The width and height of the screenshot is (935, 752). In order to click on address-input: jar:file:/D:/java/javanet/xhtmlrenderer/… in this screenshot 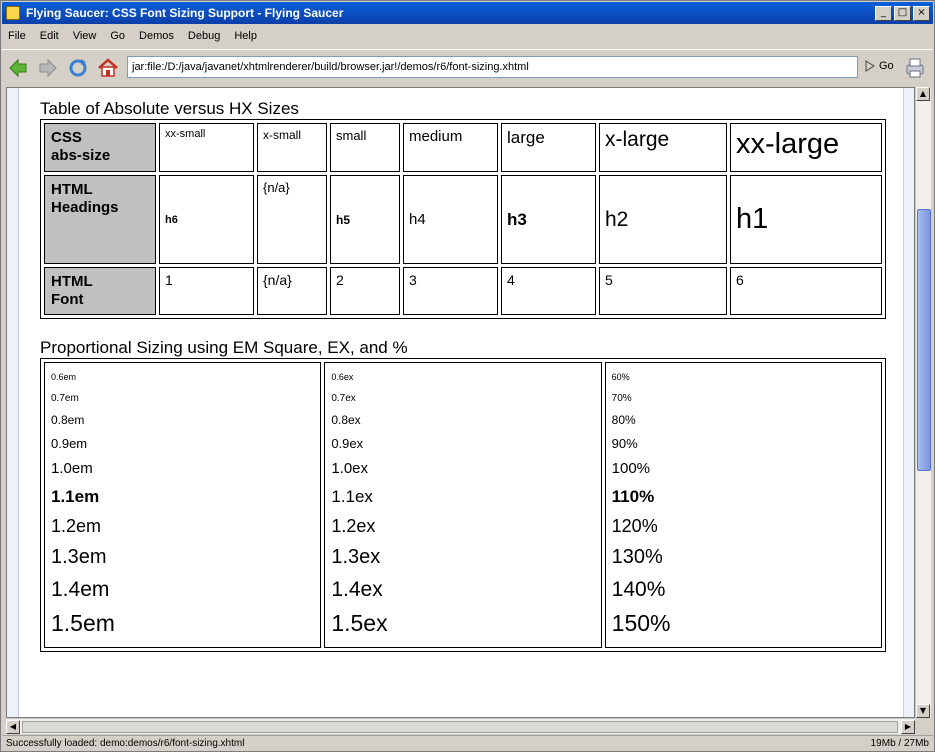, I will do `click(492, 67)`.